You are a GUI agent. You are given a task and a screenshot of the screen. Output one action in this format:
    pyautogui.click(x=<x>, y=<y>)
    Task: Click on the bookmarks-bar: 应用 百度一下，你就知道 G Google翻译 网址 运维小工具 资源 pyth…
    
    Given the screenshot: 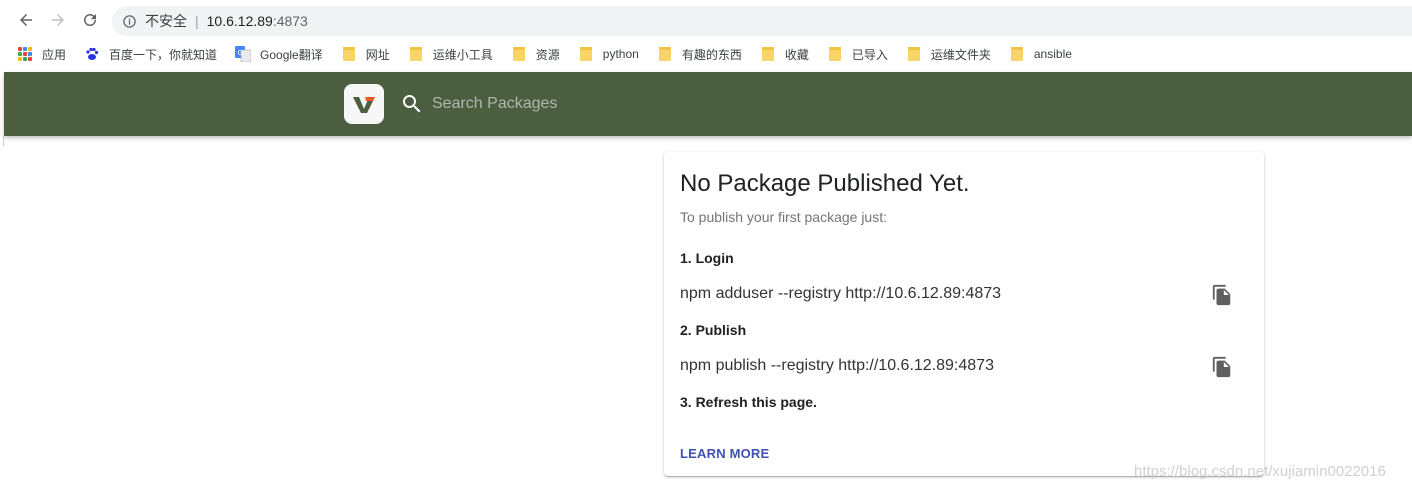 What is the action you would take?
    pyautogui.click(x=706, y=54)
    